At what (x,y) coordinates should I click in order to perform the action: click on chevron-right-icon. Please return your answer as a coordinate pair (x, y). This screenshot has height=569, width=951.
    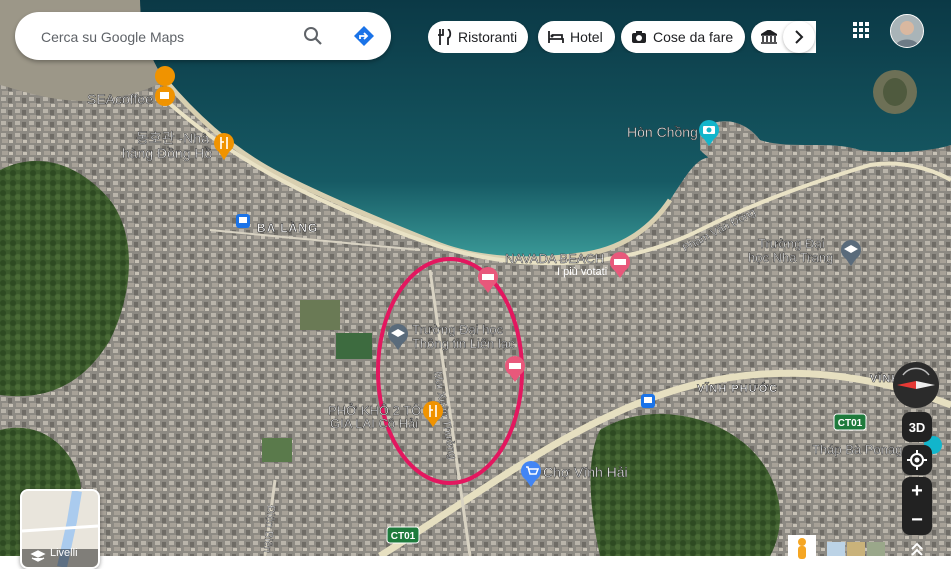
    Looking at the image, I should click on (799, 37).